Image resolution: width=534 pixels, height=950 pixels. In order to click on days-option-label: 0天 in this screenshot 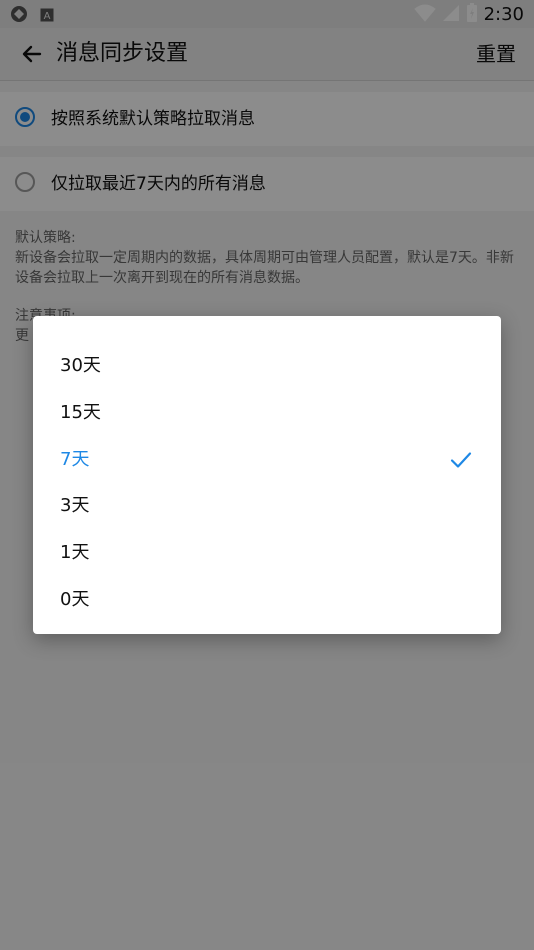, I will do `click(75, 599)`.